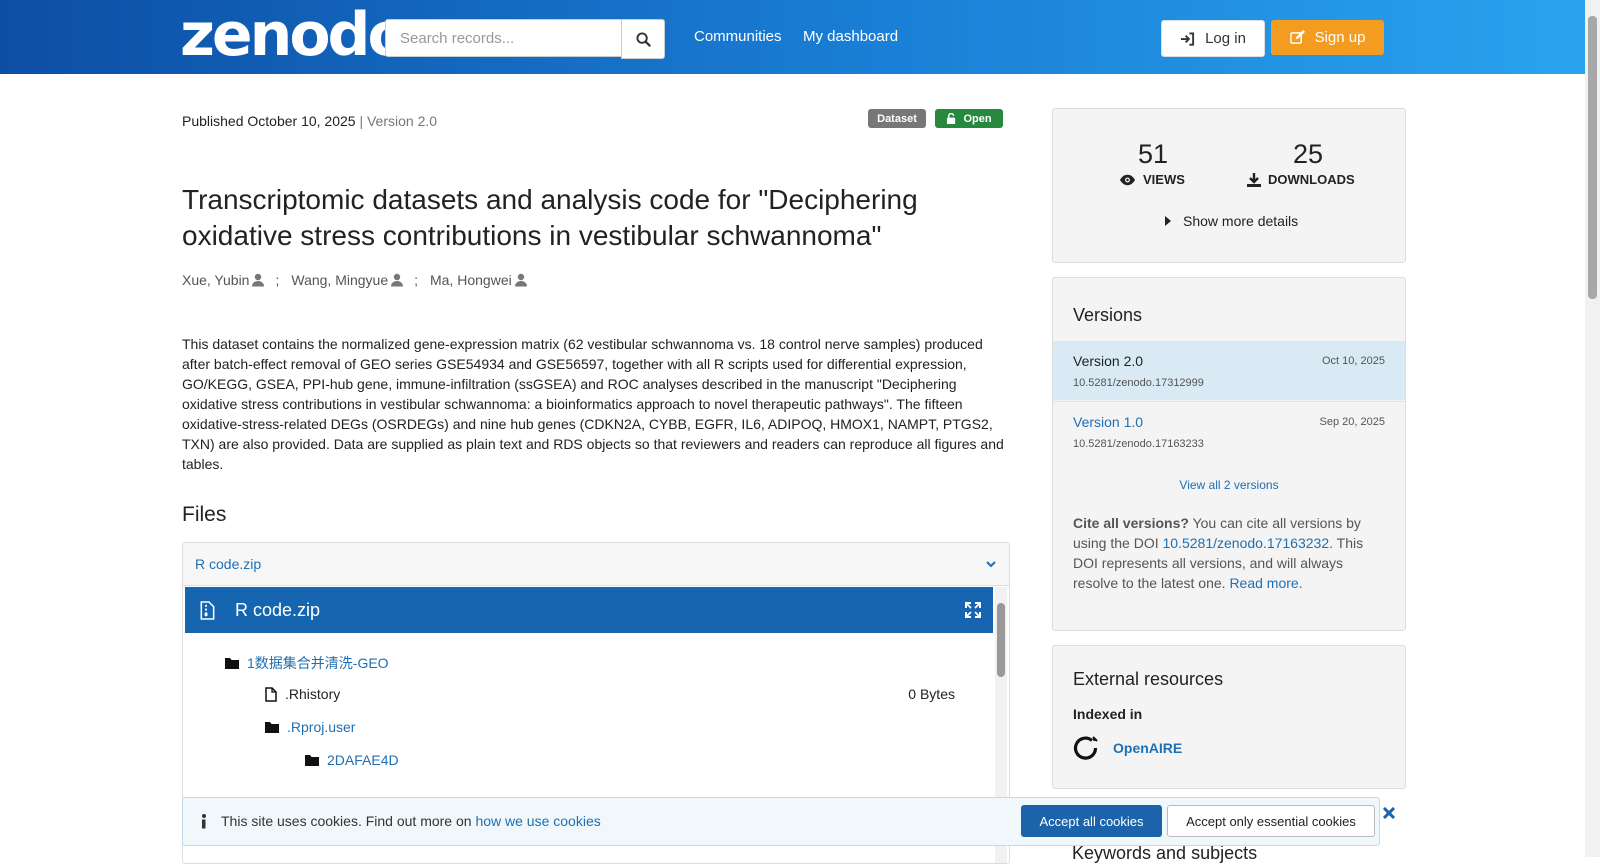 The height and width of the screenshot is (864, 1600). I want to click on version-date: Oct 10, 2025, so click(1353, 361).